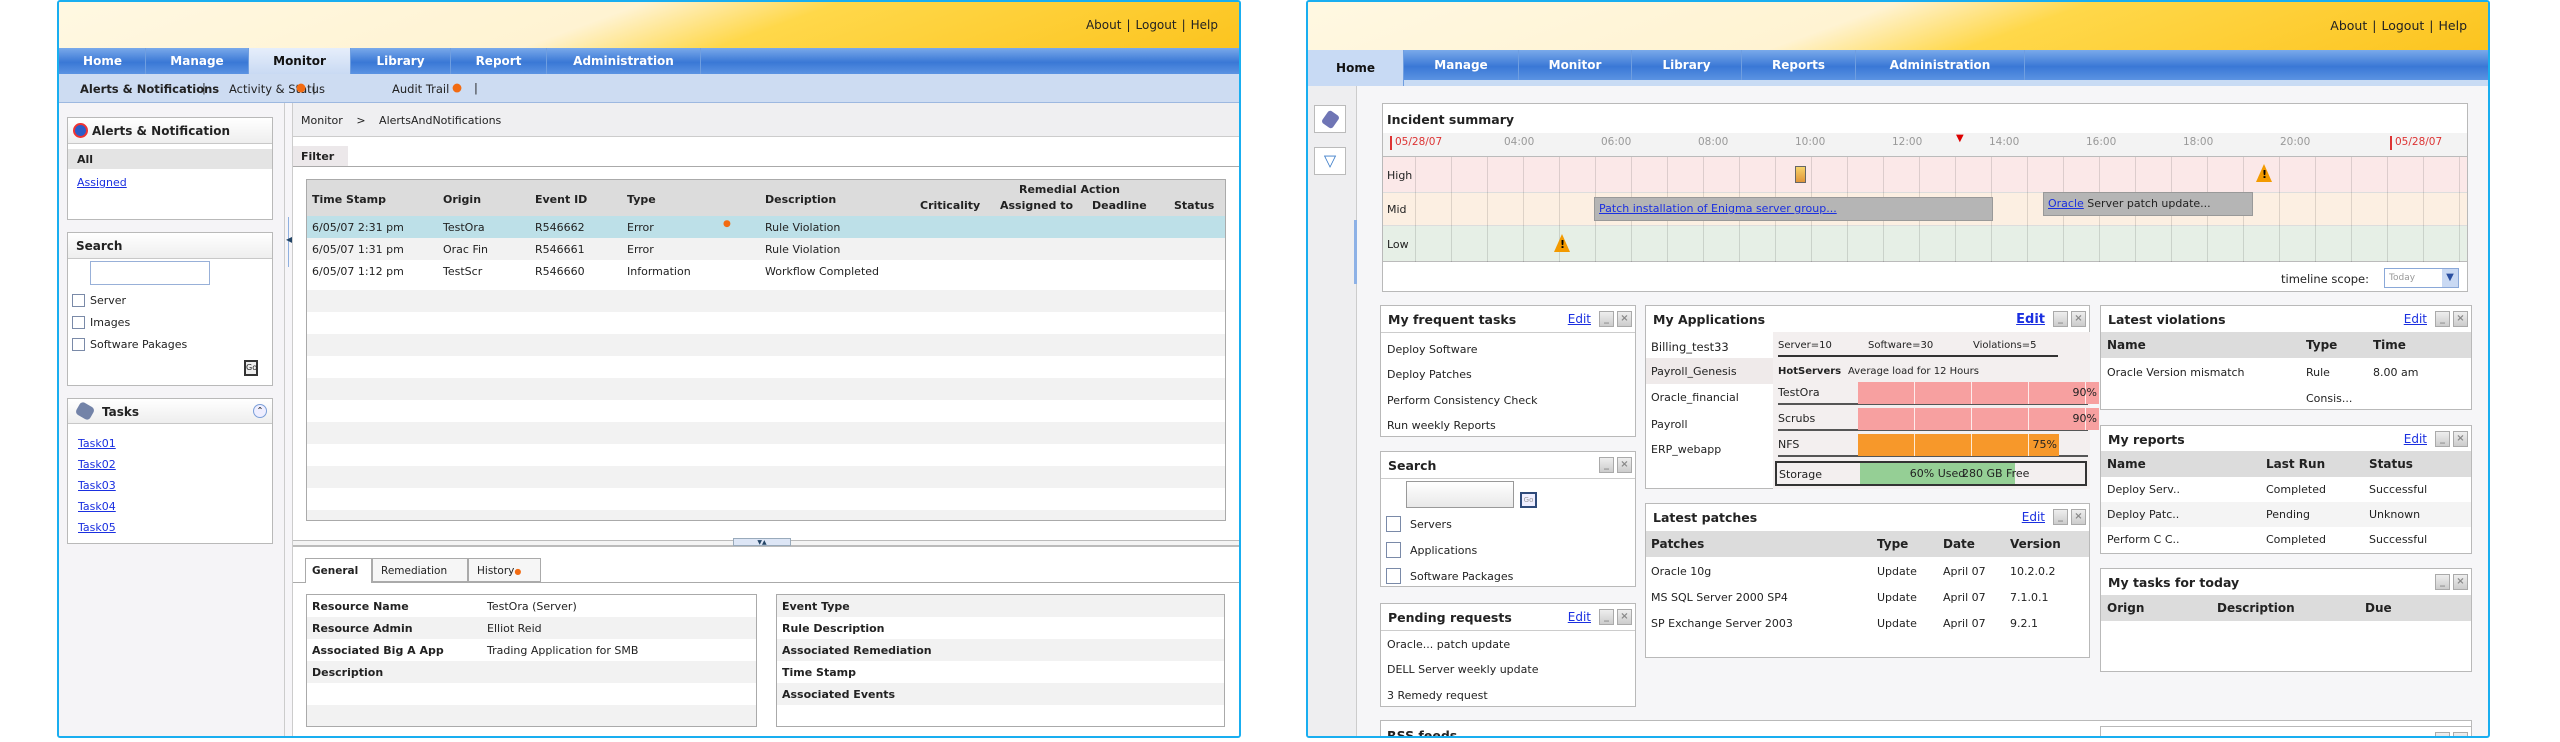  Describe the element at coordinates (2295, 464) in the screenshot. I see `col-last-run: Last Run` at that location.